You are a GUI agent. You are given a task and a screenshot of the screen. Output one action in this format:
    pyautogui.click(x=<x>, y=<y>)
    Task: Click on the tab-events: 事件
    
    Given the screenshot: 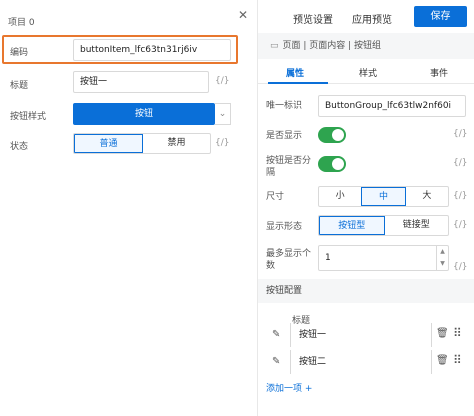 What is the action you would take?
    pyautogui.click(x=439, y=72)
    